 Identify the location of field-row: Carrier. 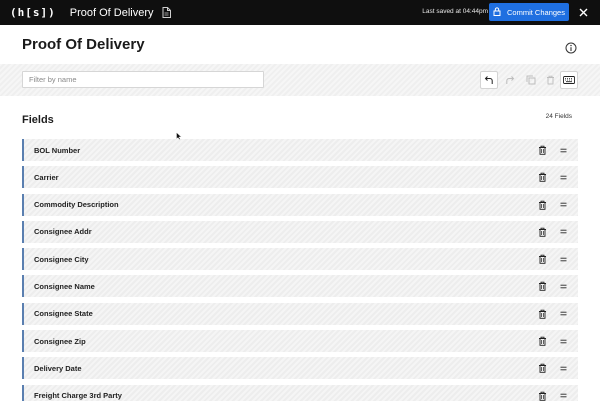
(300, 177).